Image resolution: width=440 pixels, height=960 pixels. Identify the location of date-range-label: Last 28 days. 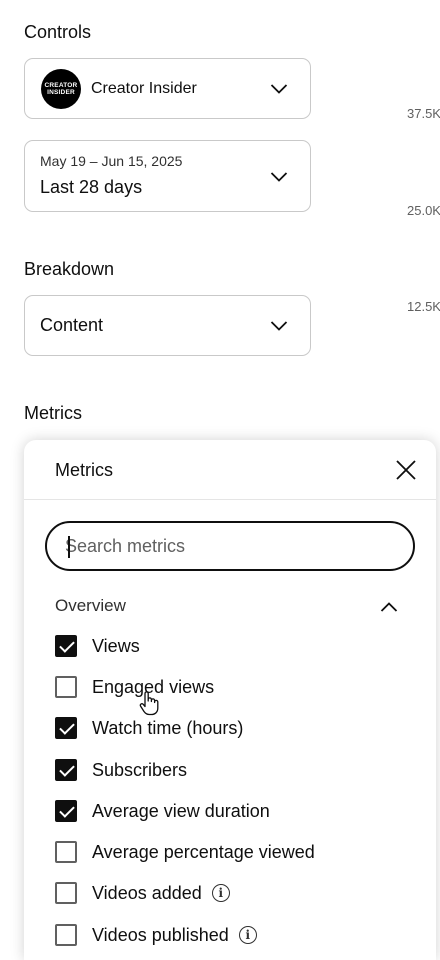
(91, 187).